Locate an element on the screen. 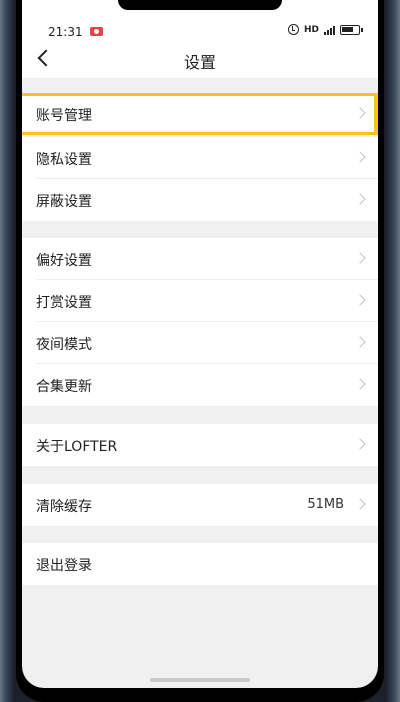 The height and width of the screenshot is (702, 400). nav-header: 设置 is located at coordinates (200, 59).